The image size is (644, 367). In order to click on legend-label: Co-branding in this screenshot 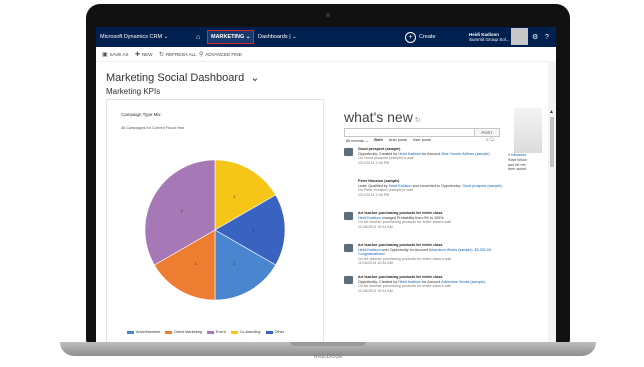, I will do `click(250, 332)`.